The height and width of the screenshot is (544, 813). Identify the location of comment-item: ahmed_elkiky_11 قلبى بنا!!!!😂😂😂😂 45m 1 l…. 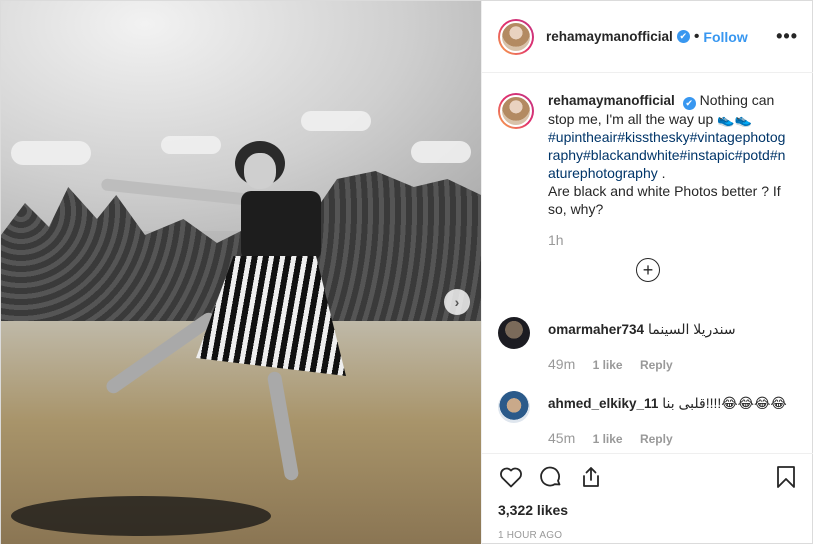
(647, 418).